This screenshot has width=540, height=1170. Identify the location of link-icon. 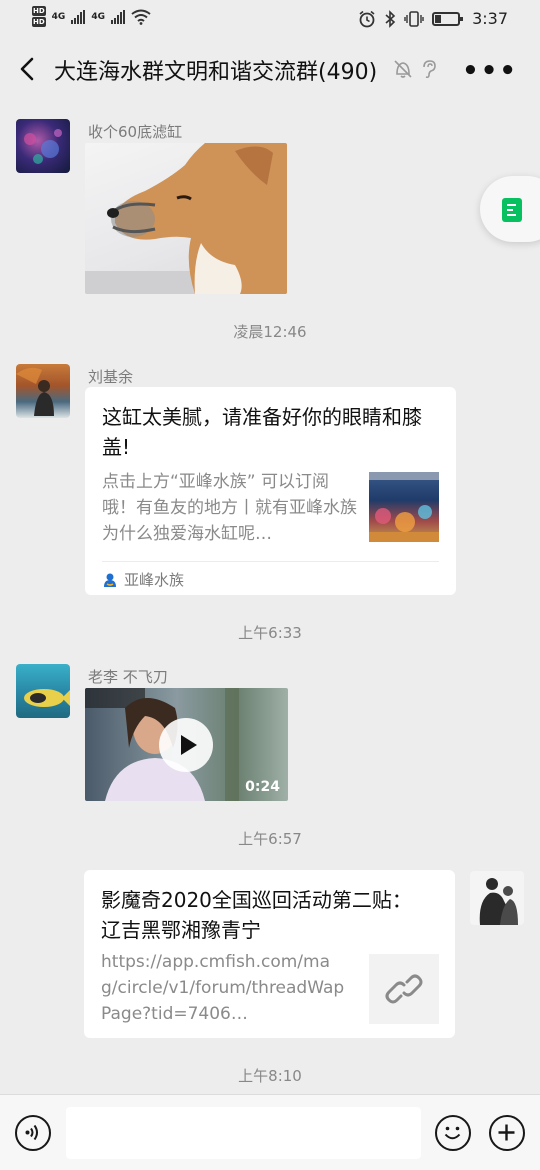
(404, 989).